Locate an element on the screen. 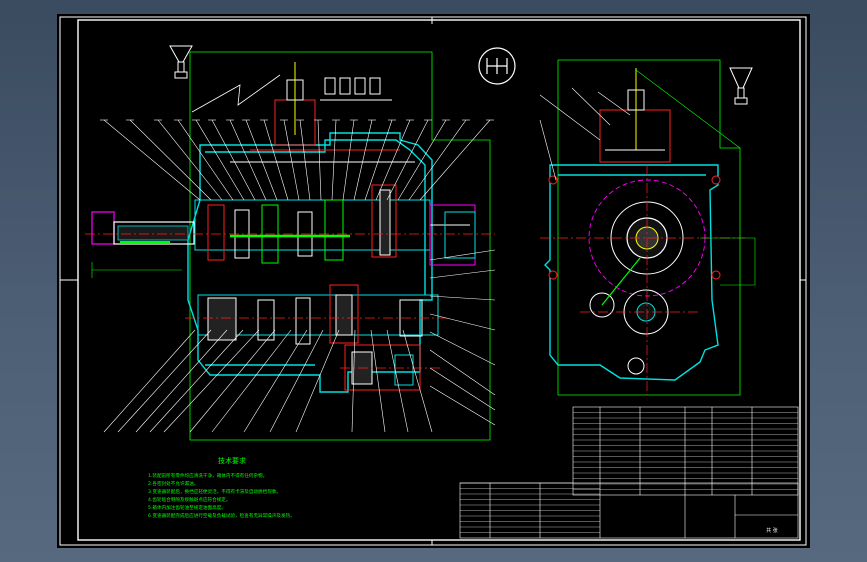 This screenshot has width=867, height=562. note-line: 2.各密封处不允许漏油。 is located at coordinates (173, 483).